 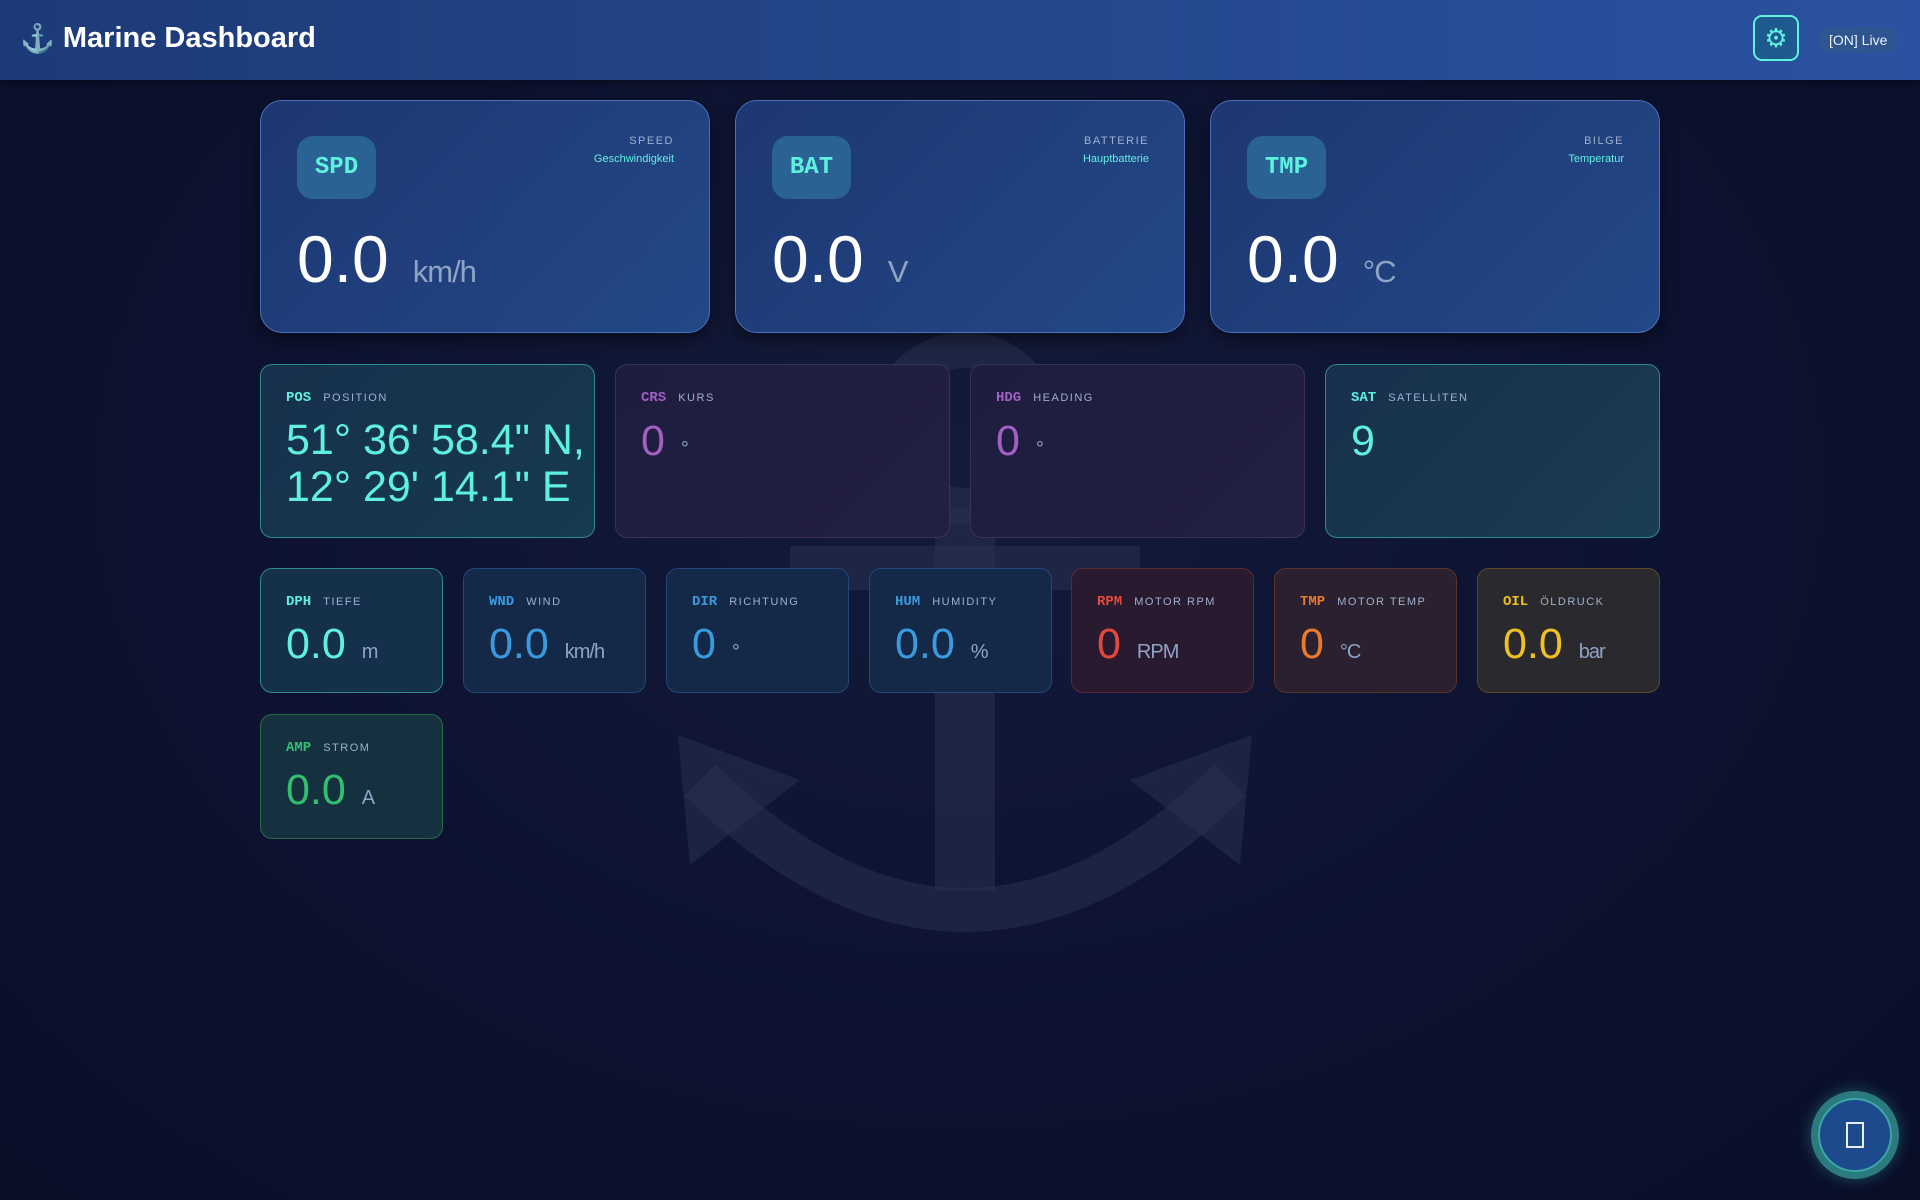 What do you see at coordinates (1116, 141) in the screenshot?
I see `battery-label: BATTERIE` at bounding box center [1116, 141].